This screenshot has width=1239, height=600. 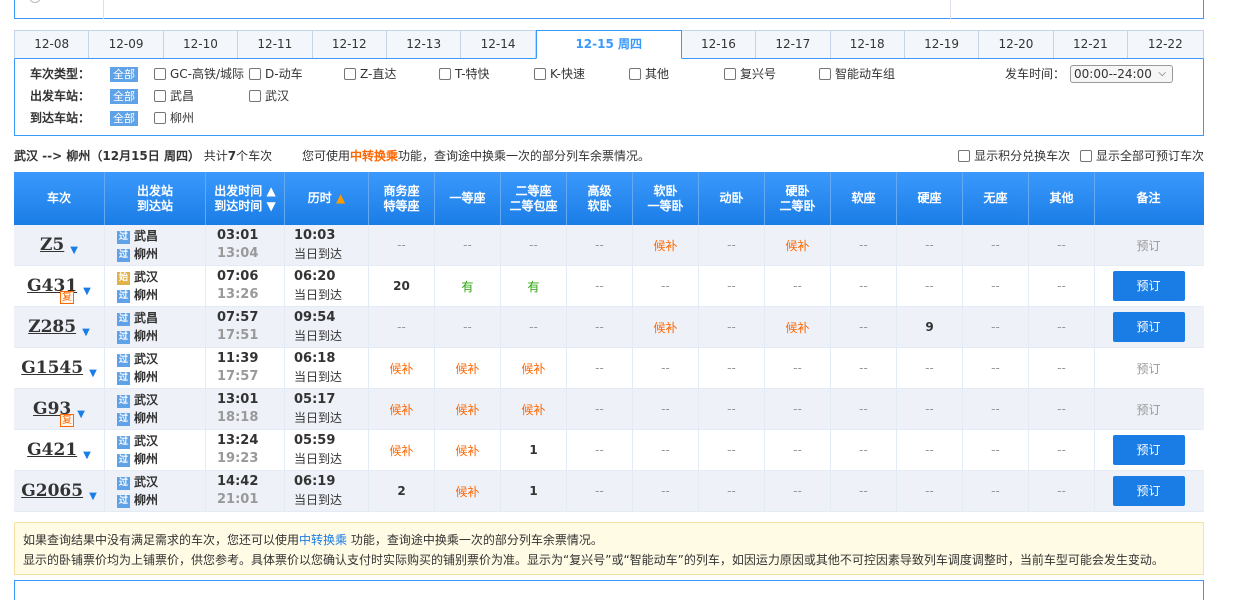 I want to click on date-tab: 12-12, so click(x=350, y=44).